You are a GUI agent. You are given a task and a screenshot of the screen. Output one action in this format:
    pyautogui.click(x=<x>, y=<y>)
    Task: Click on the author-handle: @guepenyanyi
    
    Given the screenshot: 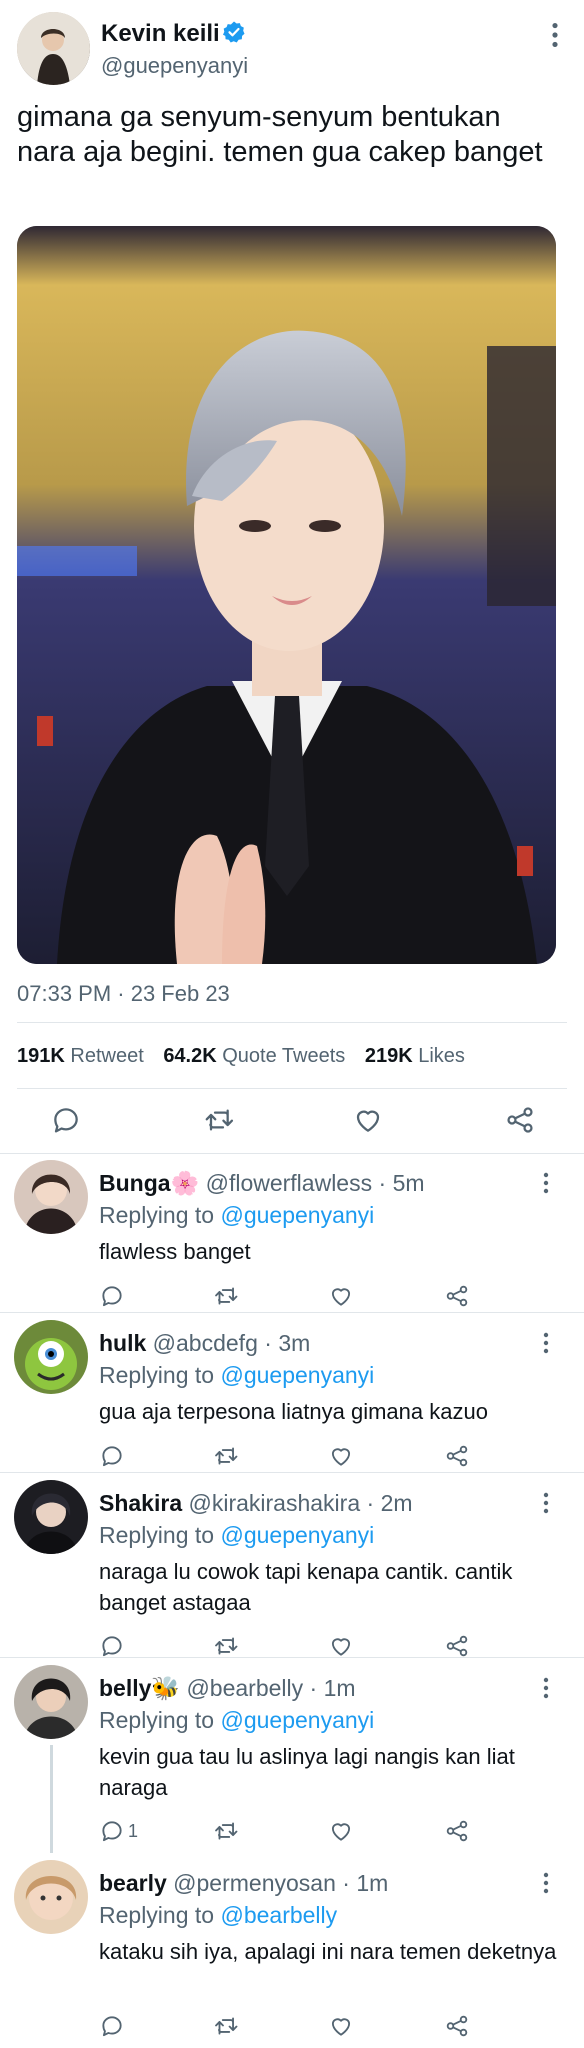 What is the action you would take?
    pyautogui.click(x=174, y=66)
    